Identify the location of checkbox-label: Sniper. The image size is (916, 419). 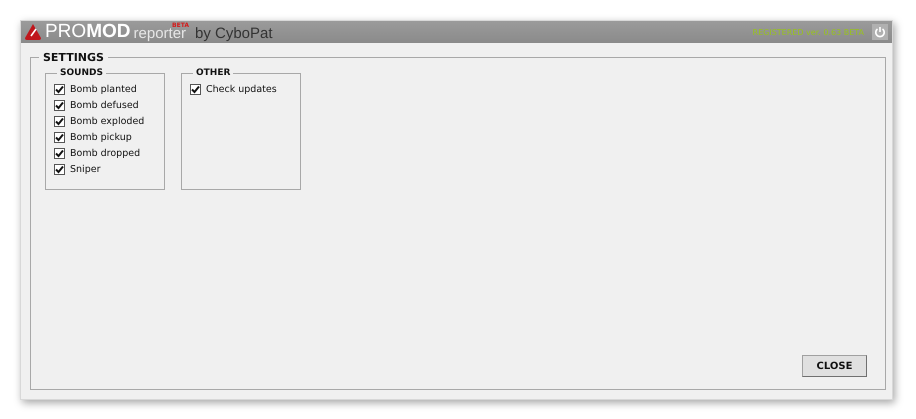
(85, 169).